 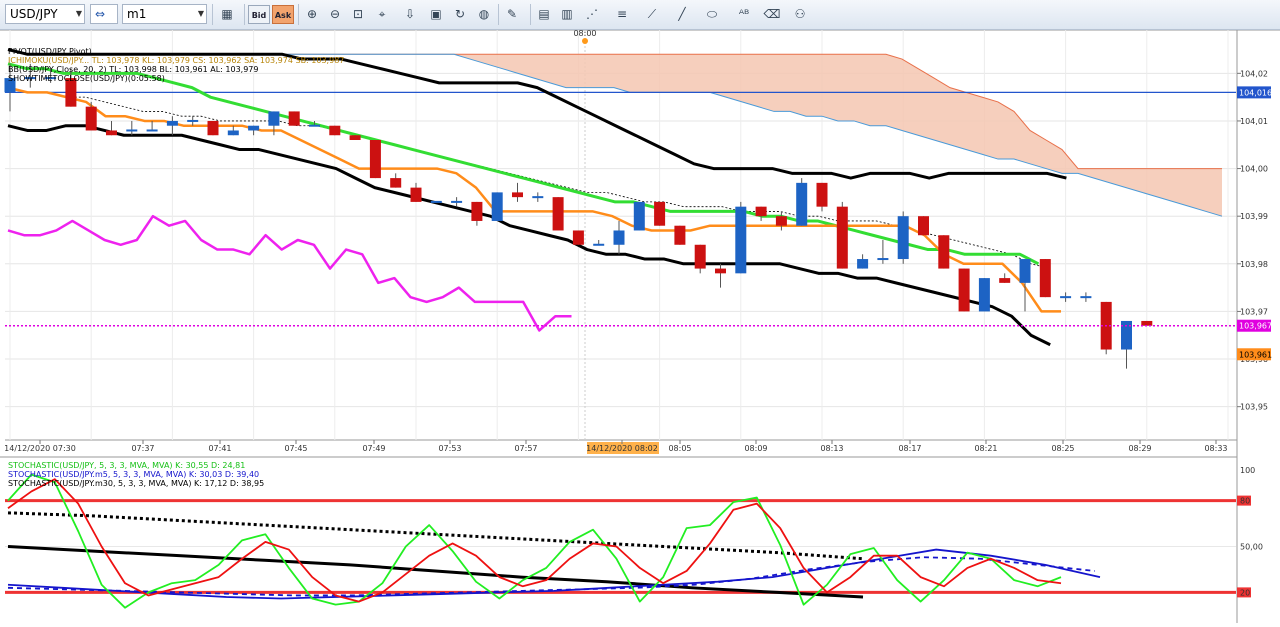 What do you see at coordinates (567, 14) in the screenshot?
I see `indicators-icon: ▥` at bounding box center [567, 14].